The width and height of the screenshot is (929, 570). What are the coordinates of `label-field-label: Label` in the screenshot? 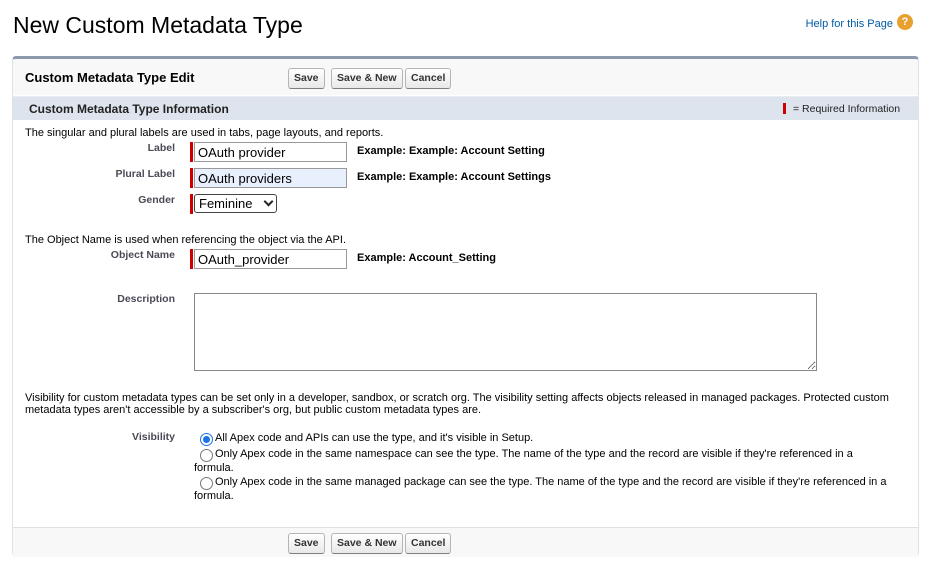 It's located at (161, 148).